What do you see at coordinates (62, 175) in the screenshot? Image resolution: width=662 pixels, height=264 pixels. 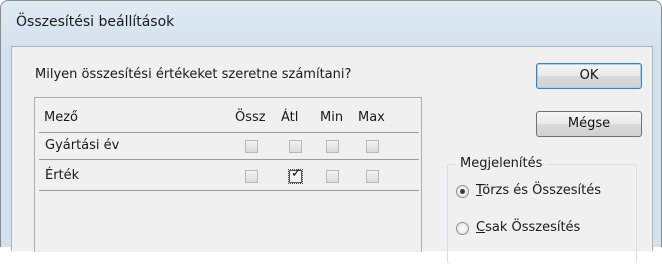 I see `row-label-value: Érték` at bounding box center [62, 175].